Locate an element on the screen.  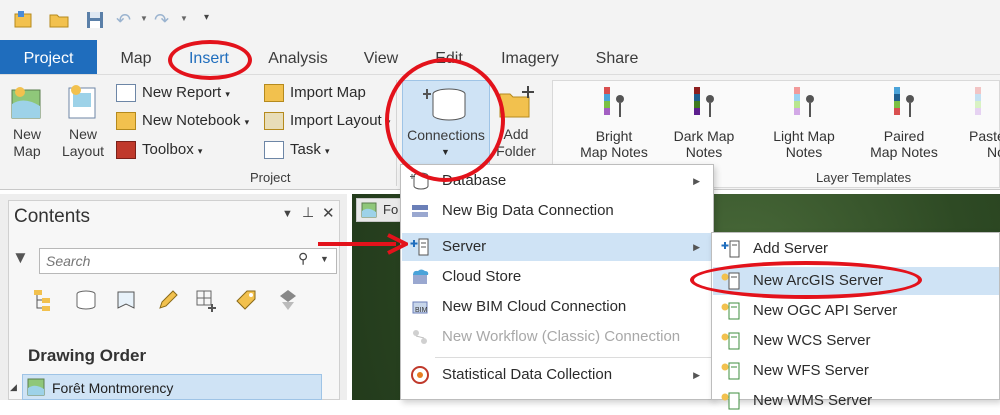
cloud-store-icon is located at coordinates (421, 276).